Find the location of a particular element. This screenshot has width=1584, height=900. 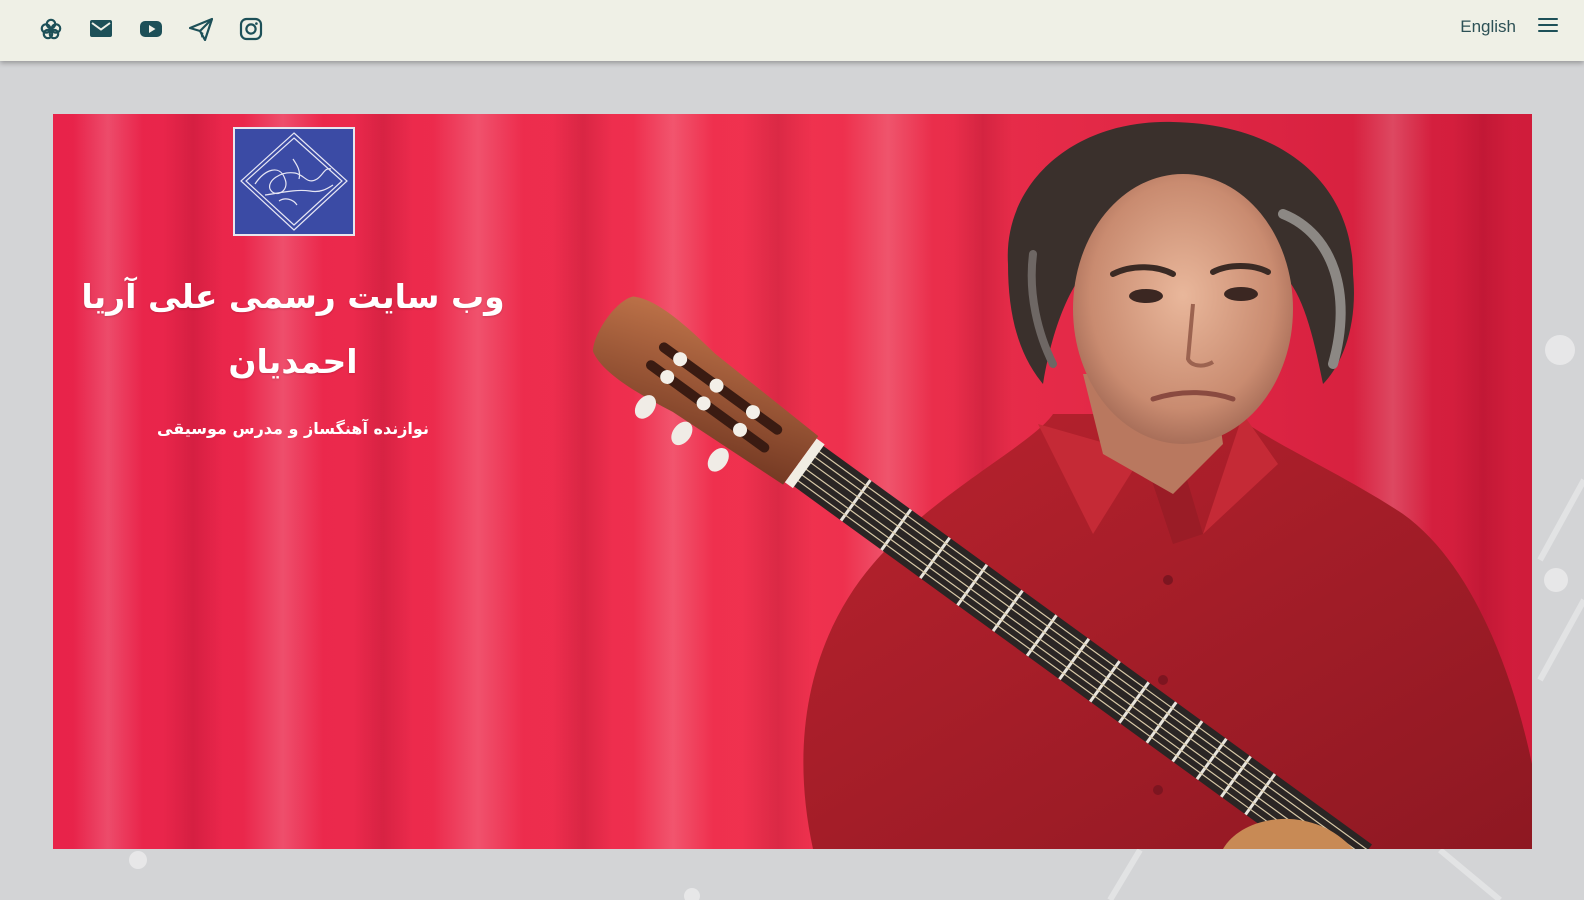

social-links is located at coordinates (151, 29).